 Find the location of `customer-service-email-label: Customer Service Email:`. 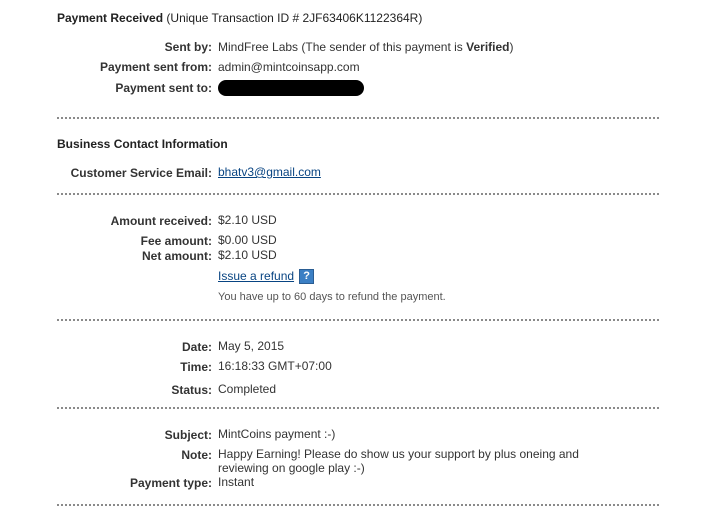

customer-service-email-label: Customer Service Email: is located at coordinates (141, 173).